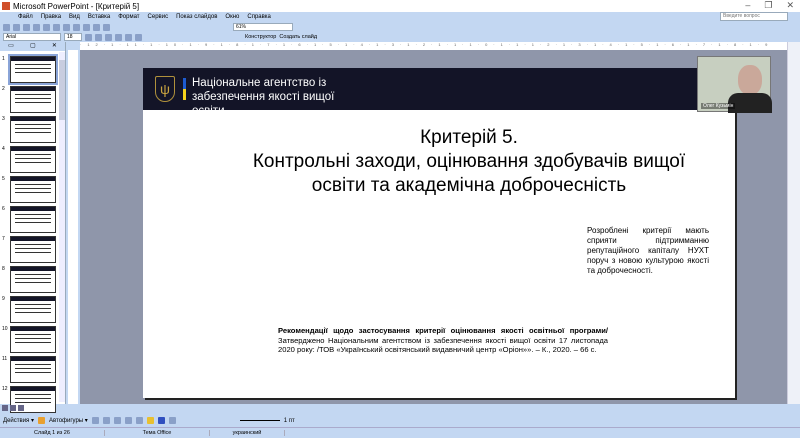  Describe the element at coordinates (76, 6) in the screenshot. I see `window-title: Microsoft PowerPoint - [Критерій 5]` at that location.